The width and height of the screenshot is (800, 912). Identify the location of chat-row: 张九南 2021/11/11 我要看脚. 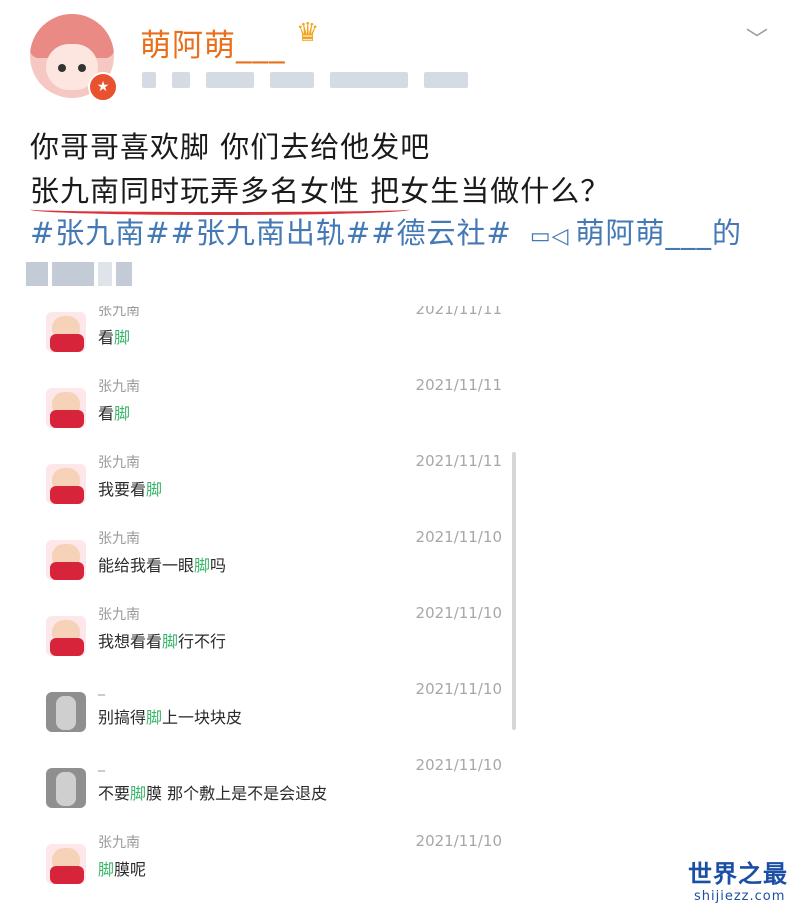
(278, 484).